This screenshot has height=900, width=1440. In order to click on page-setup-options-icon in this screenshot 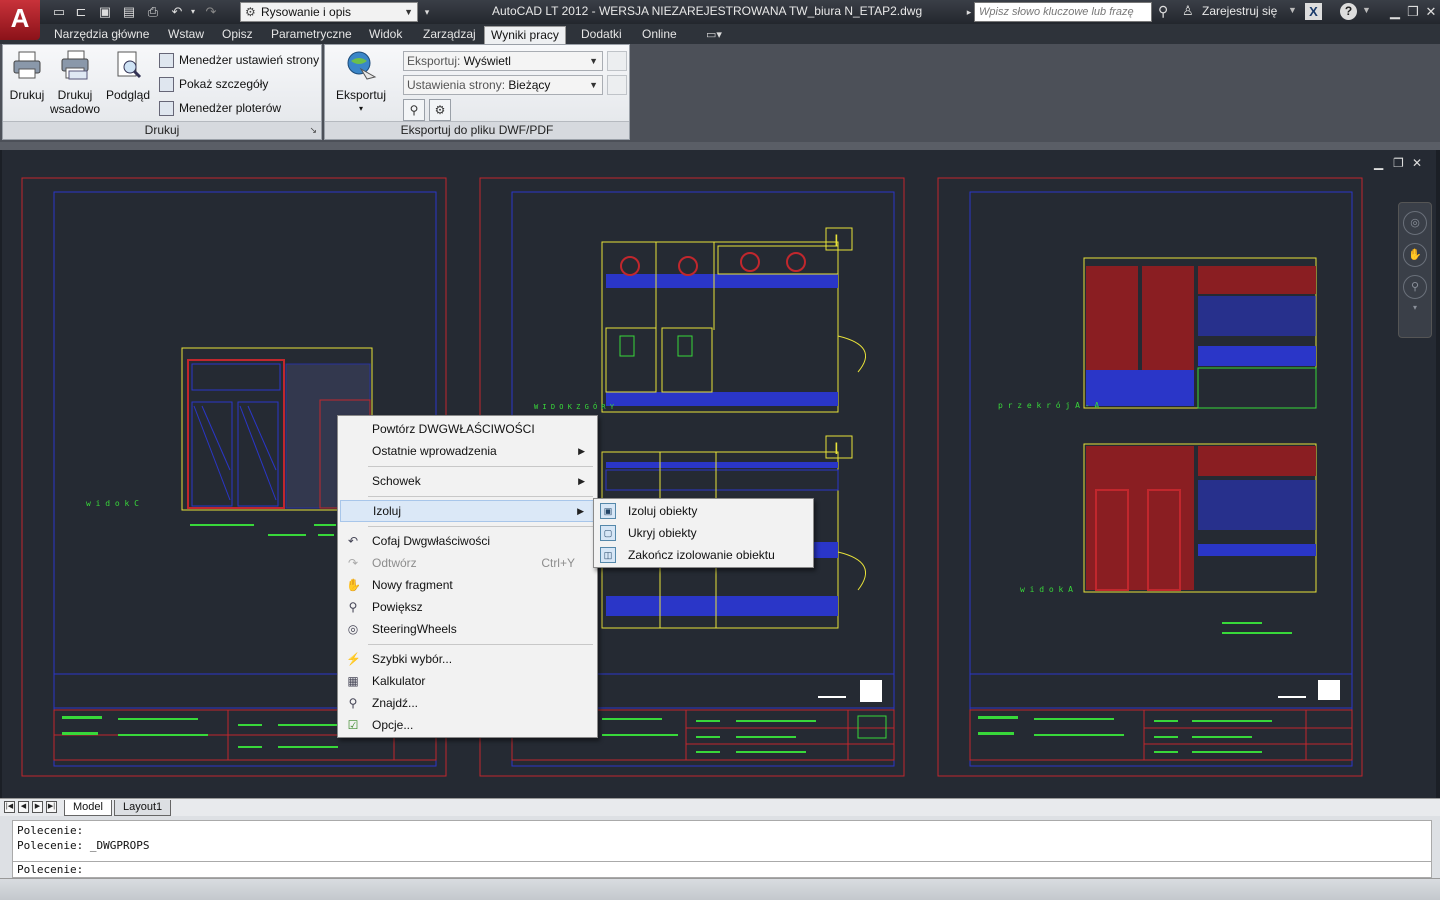, I will do `click(617, 85)`.